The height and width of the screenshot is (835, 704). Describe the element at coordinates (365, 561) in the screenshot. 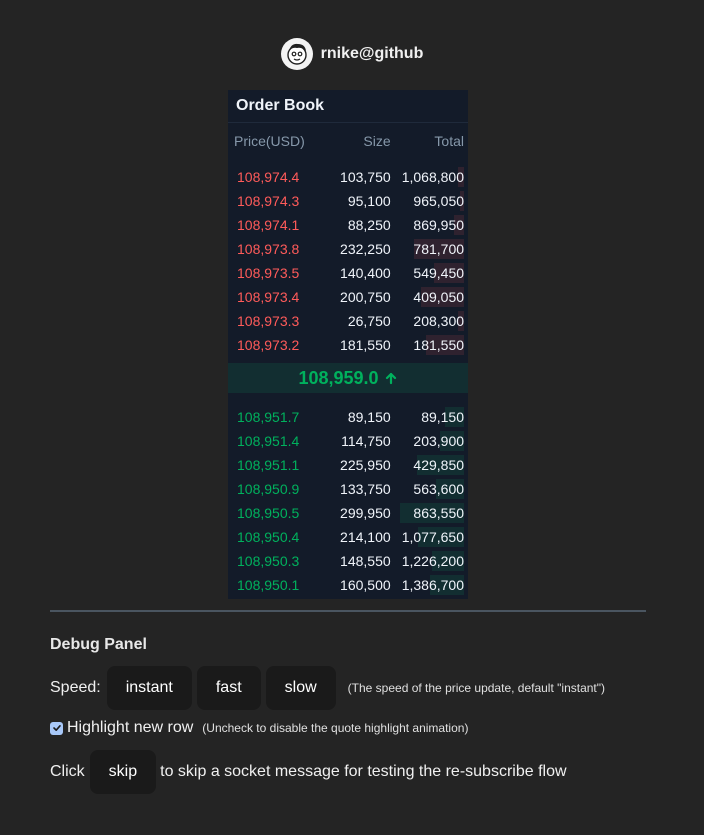

I see `buy-size-cell: 148,550` at that location.